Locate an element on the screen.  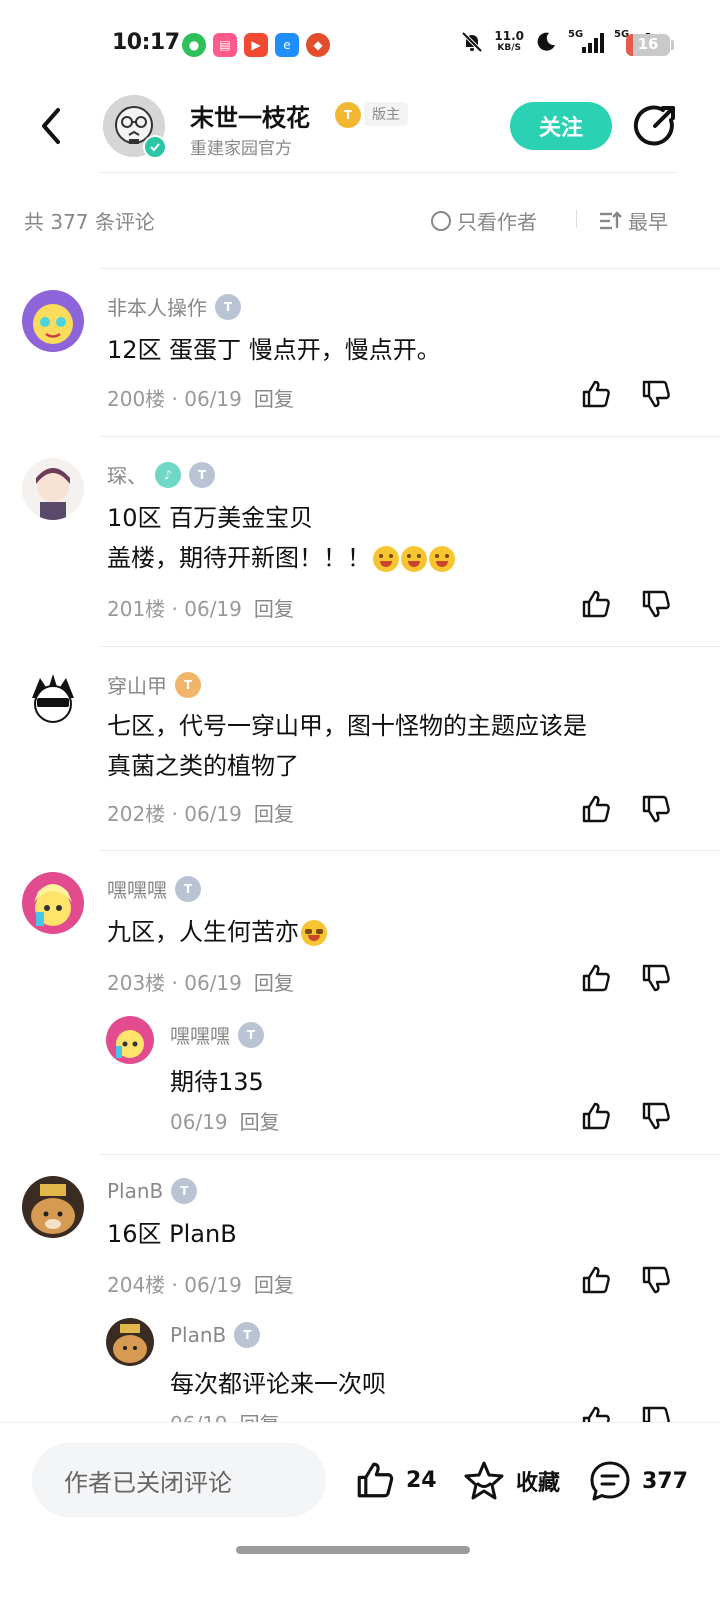
author-subtitle: 重建家园官方 is located at coordinates (241, 149).